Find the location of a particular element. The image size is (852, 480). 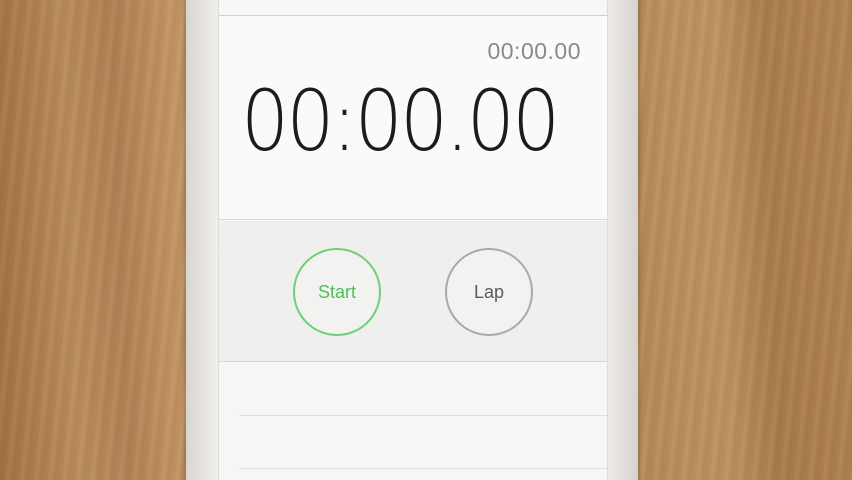

start-button: Start is located at coordinates (337, 292).